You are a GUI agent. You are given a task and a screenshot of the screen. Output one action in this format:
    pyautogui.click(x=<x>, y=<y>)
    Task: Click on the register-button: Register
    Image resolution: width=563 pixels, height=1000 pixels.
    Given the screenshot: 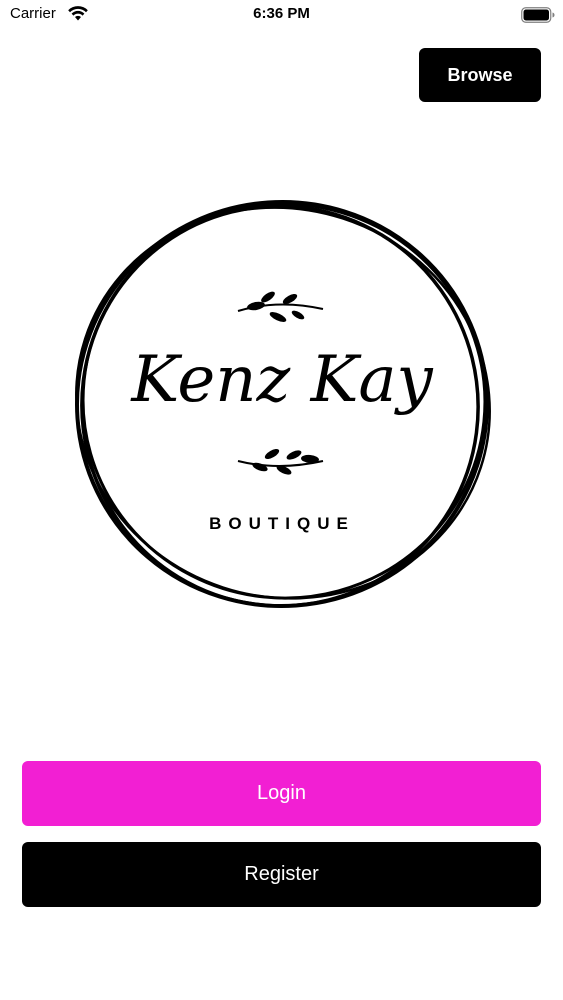 What is the action you would take?
    pyautogui.click(x=281, y=874)
    